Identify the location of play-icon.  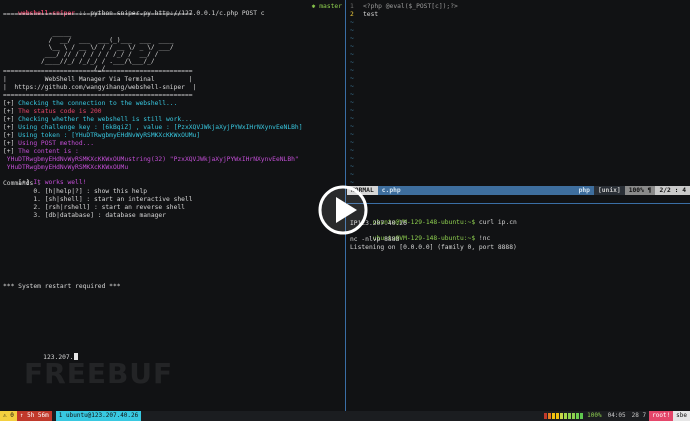
(343, 210).